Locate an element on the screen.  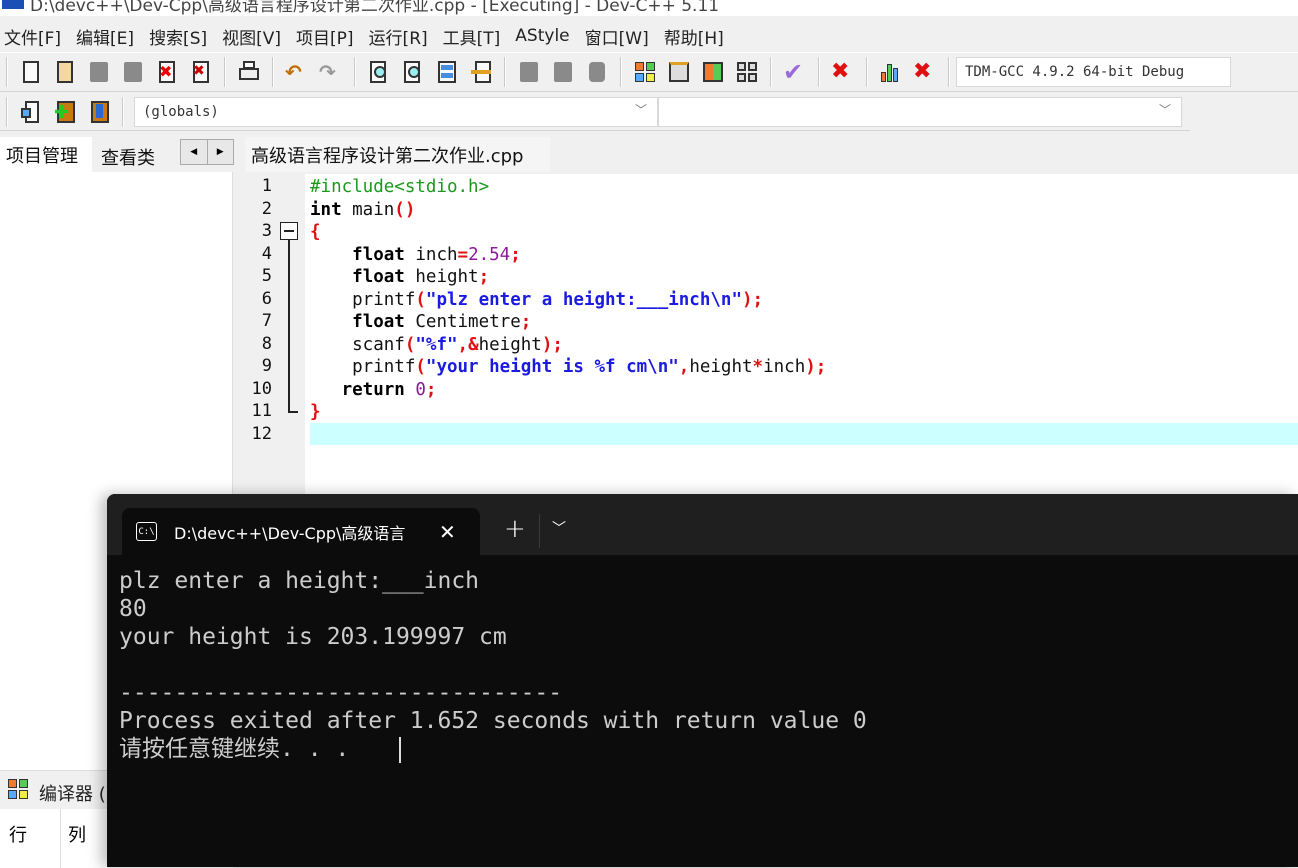
close-file-icon: ✖ is located at coordinates (167, 72).